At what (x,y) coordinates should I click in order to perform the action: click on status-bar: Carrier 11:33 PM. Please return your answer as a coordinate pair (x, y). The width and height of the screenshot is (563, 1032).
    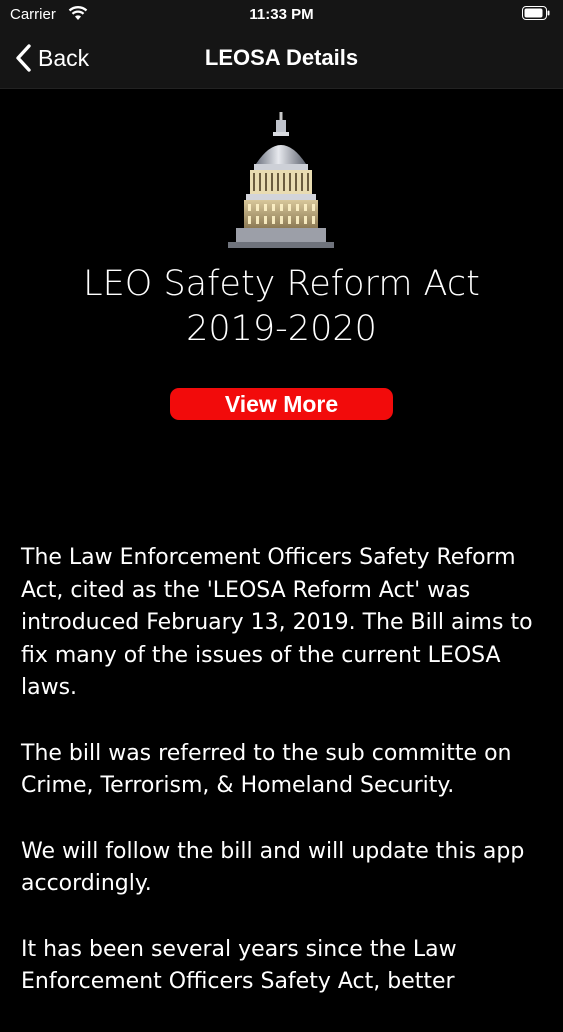
    Looking at the image, I should click on (281, 15).